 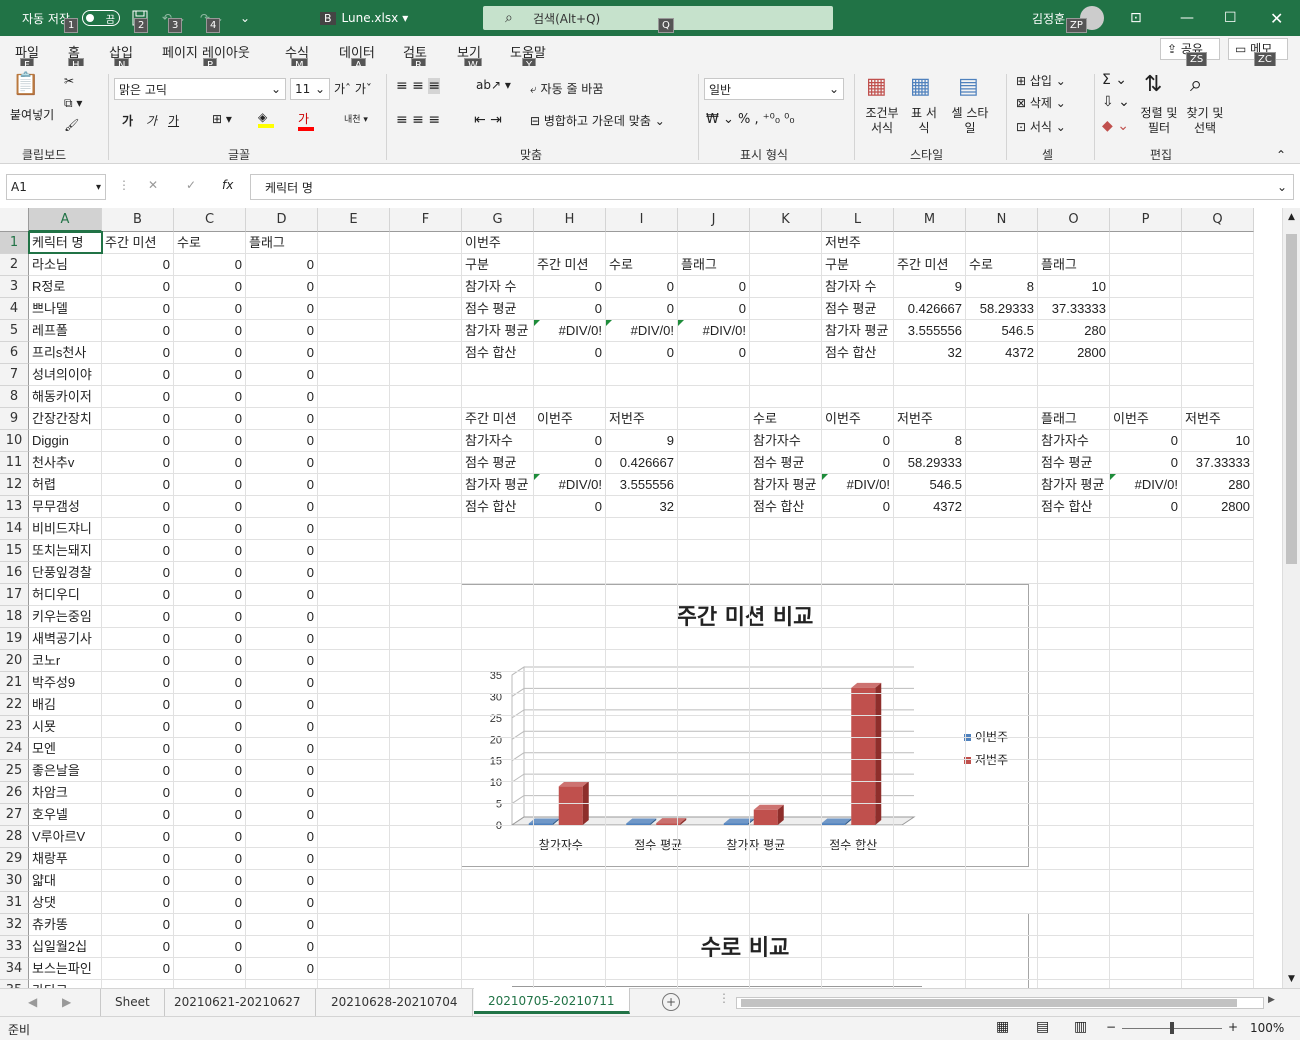 What do you see at coordinates (1281, 155) in the screenshot?
I see `collapse-ribbon-icon: ⌃` at bounding box center [1281, 155].